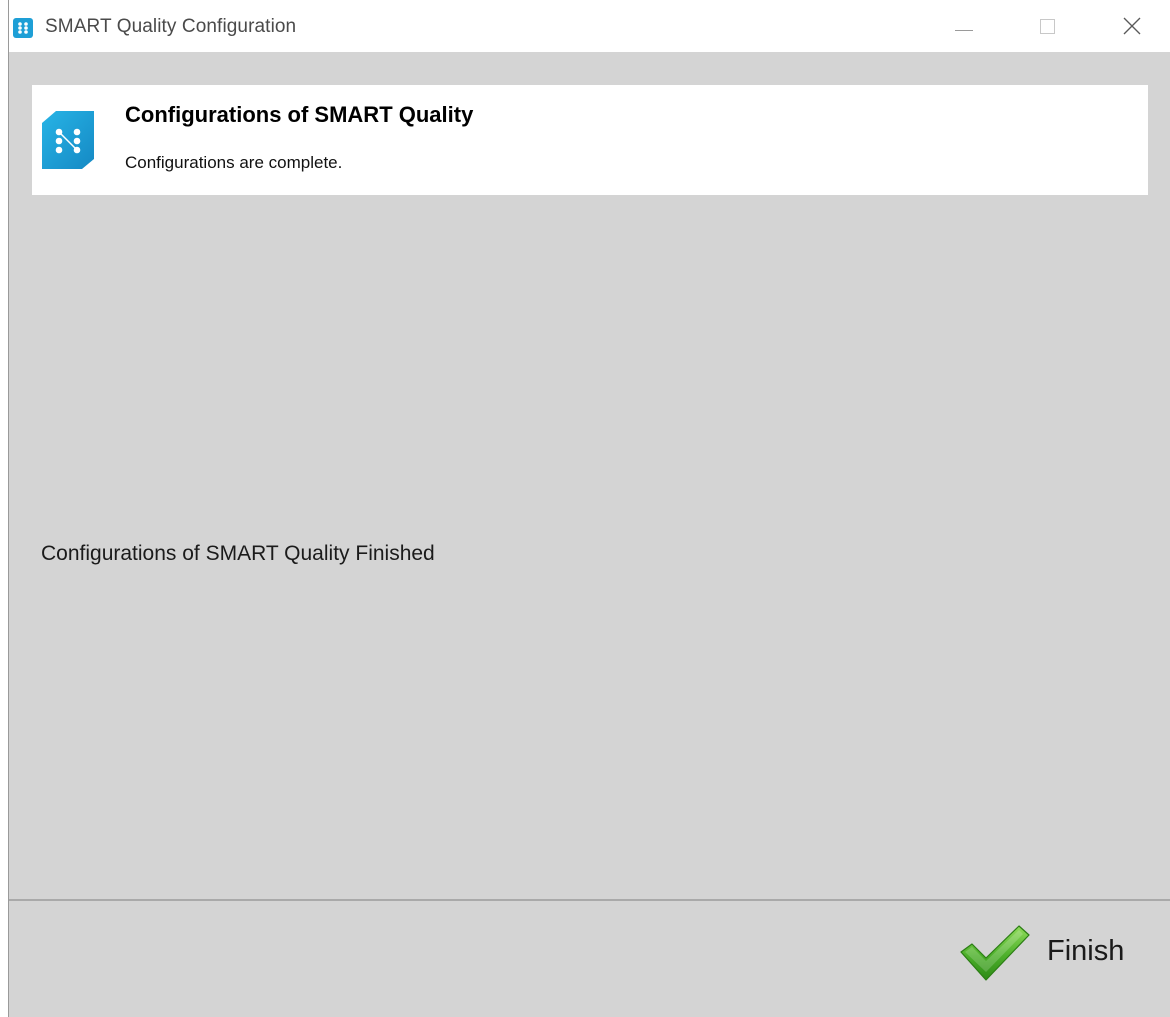  Describe the element at coordinates (234, 162) in the screenshot. I see `header-subtitle: Configurations are complete.` at that location.